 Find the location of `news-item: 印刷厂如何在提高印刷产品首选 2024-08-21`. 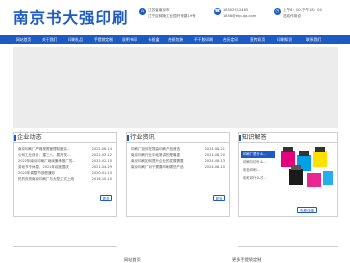

news-item: 印刷厂如何在提高印刷产品首选 2024-08-21 is located at coordinates (178, 149).